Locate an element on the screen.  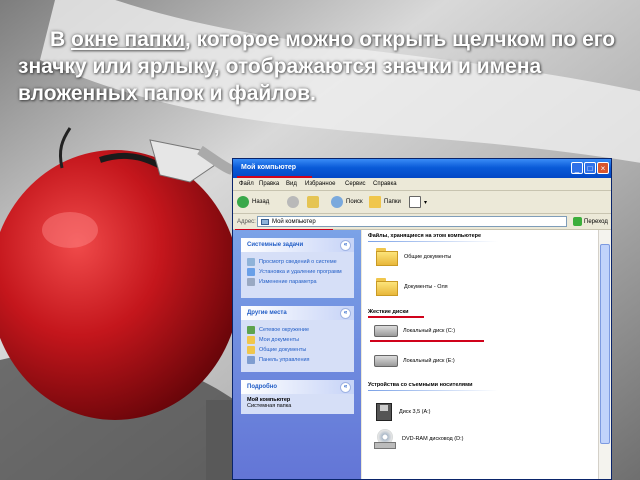
task-view-system-info: Просмотр сведений о системе is located at coordinates (297, 262).